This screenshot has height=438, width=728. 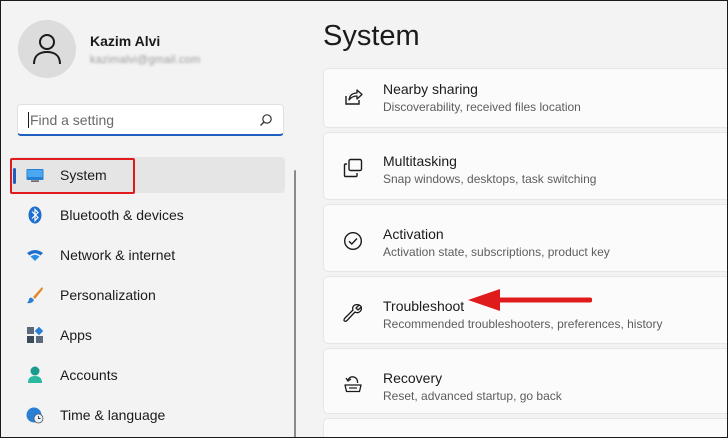 I want to click on text-caret, so click(x=28, y=119).